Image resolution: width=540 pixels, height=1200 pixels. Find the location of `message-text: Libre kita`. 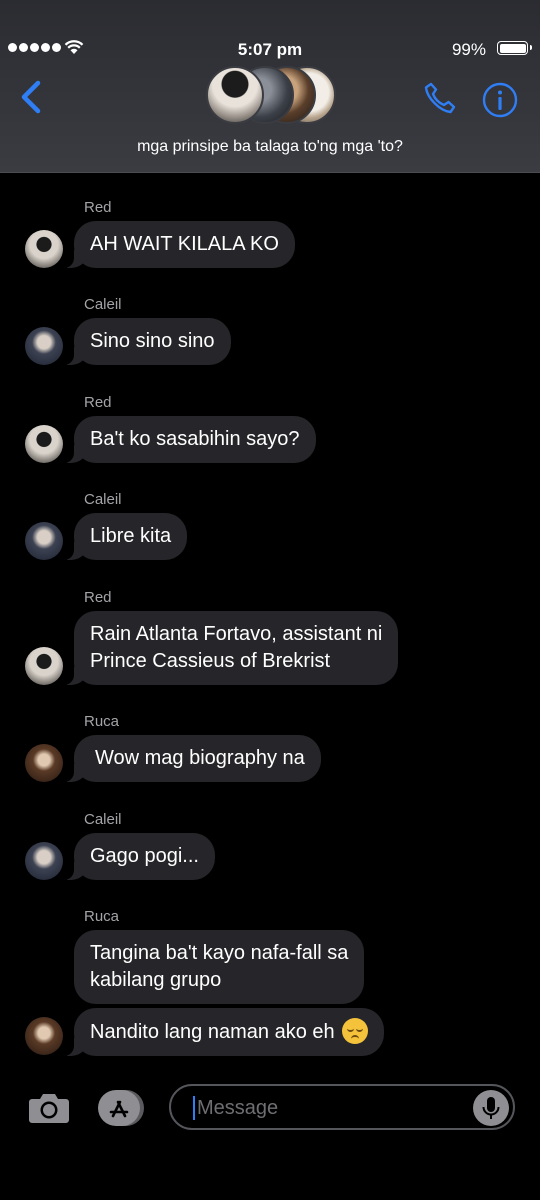

message-text: Libre kita is located at coordinates (131, 536).